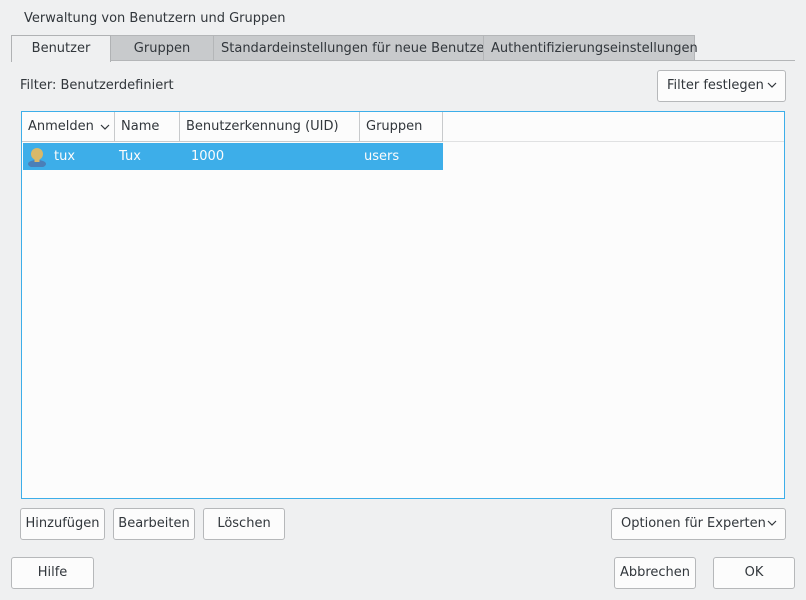  What do you see at coordinates (37, 157) in the screenshot?
I see `user-icon` at bounding box center [37, 157].